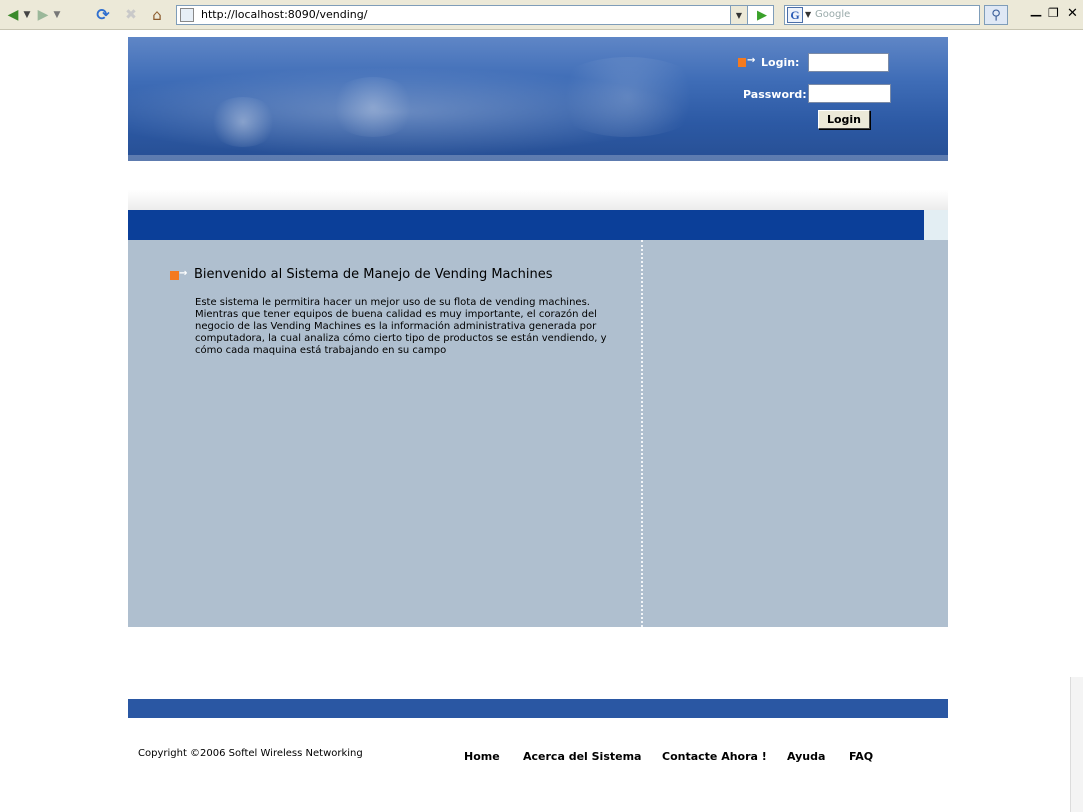 The image size is (1083, 812). Describe the element at coordinates (832, 14) in the screenshot. I see `search-input: Google` at that location.